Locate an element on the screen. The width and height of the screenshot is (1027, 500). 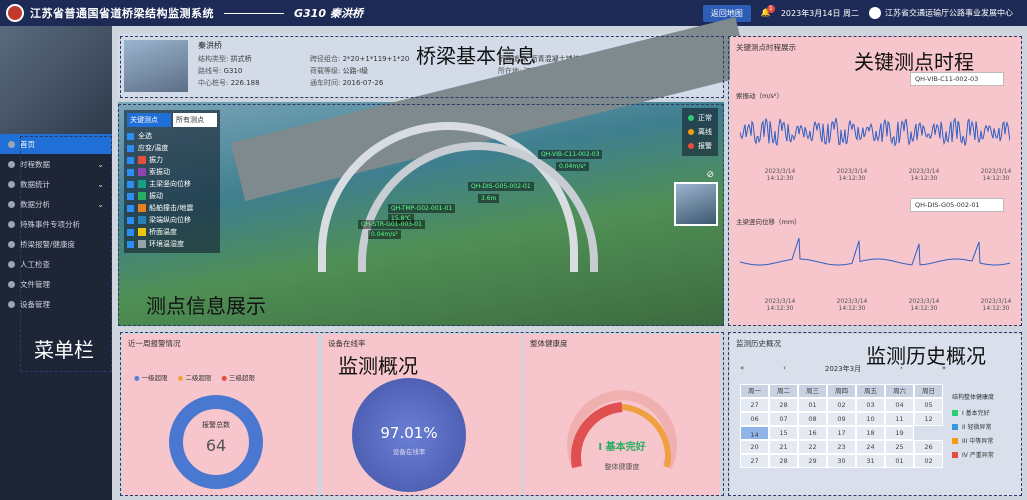
annotation-overview: 监测概况 is located at coordinates (378, 366).